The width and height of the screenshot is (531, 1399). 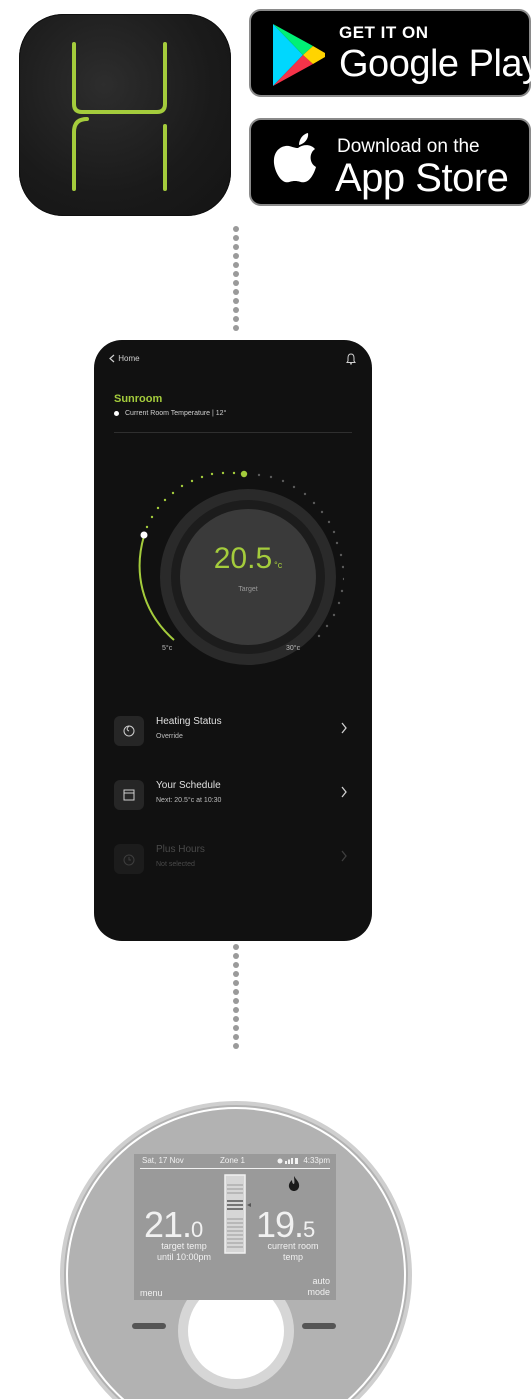 What do you see at coordinates (235, 860) in the screenshot?
I see `plus-hours-row: Plus Hours Not selected` at bounding box center [235, 860].